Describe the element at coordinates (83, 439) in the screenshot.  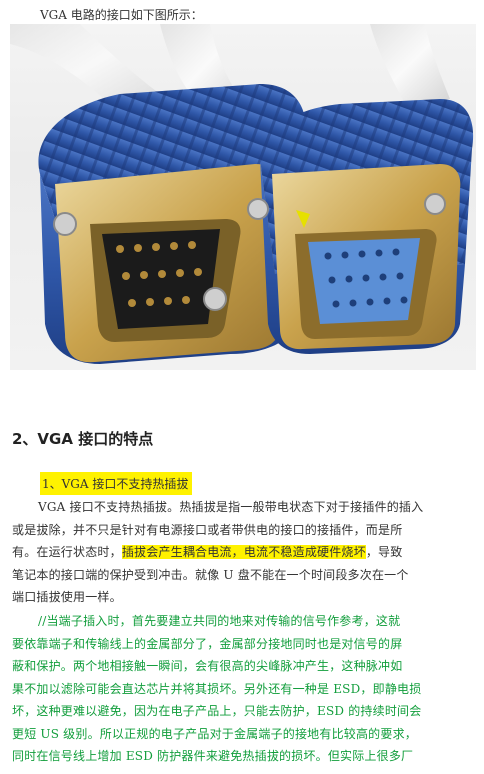
I see `section-heading: 2、VGA 接口的特点` at that location.